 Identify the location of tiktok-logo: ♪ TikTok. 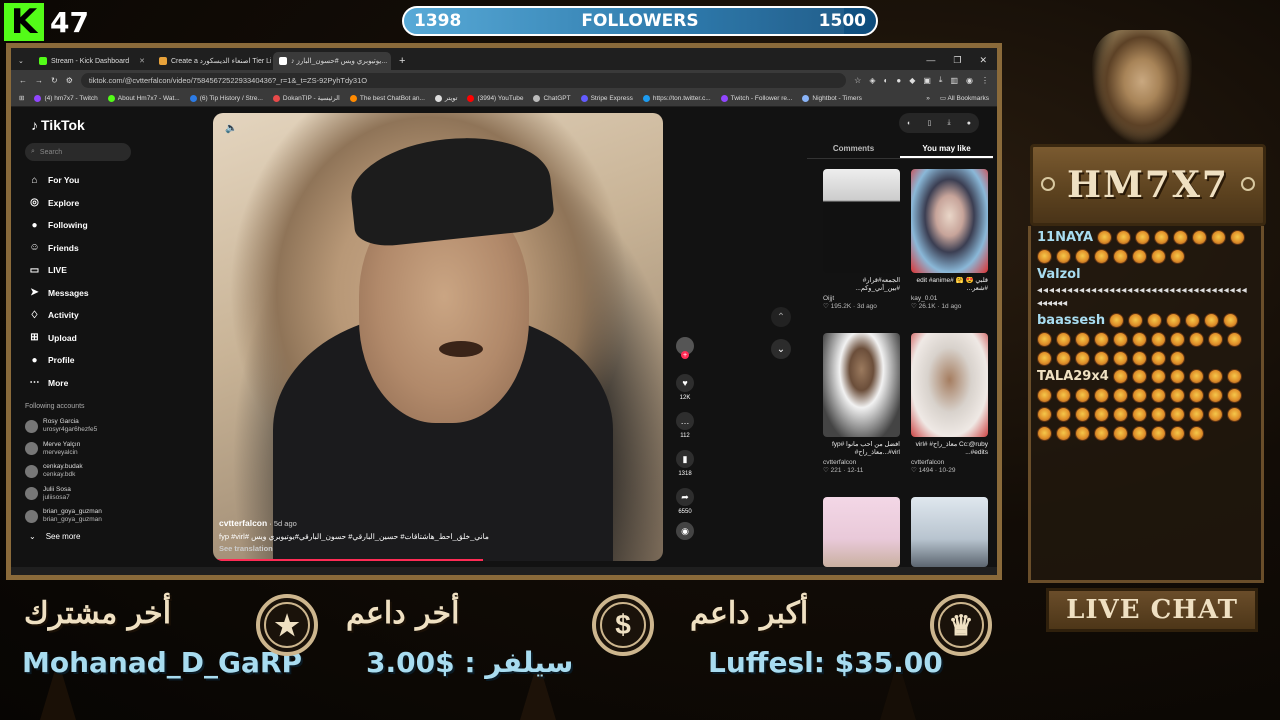
(114, 125).